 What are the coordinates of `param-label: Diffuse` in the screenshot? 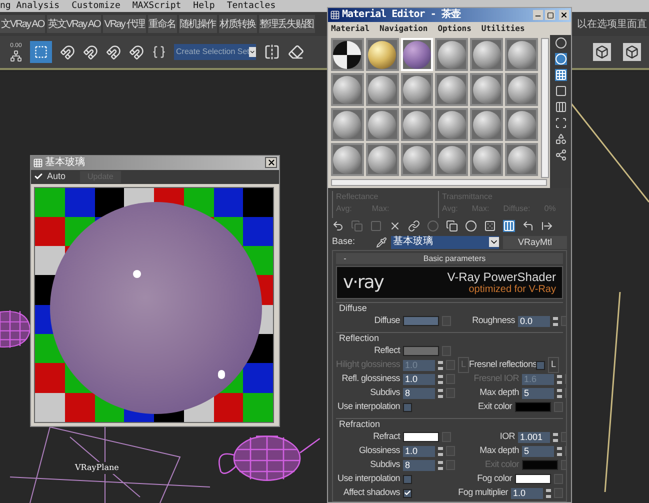 It's located at (386, 321).